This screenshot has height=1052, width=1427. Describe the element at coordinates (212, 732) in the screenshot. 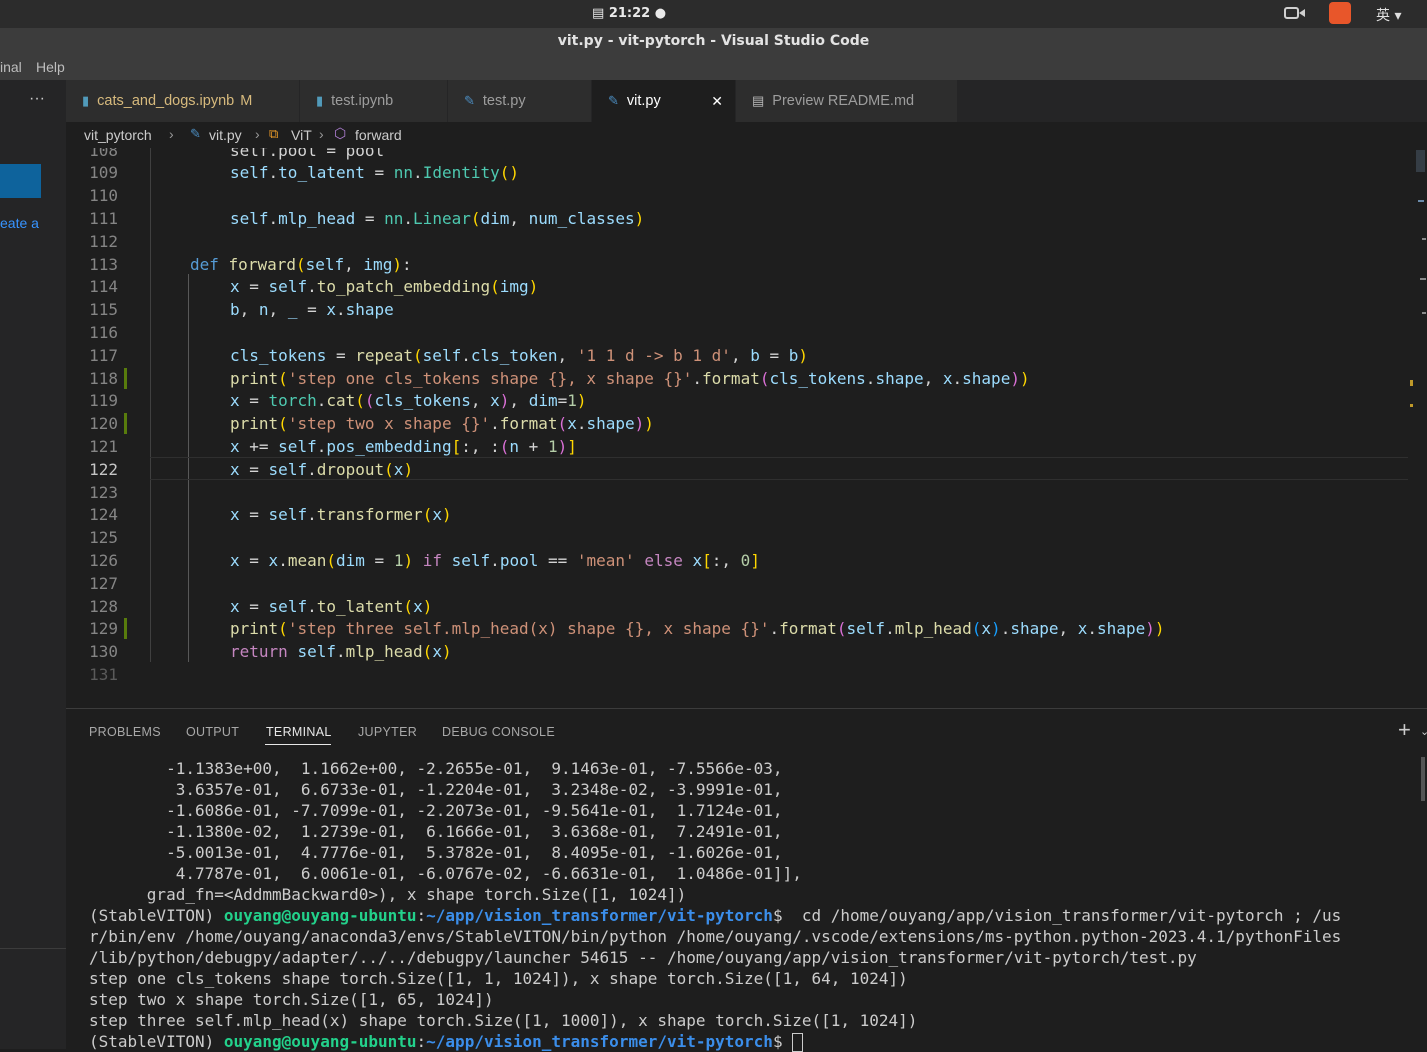

I see `tab-output: OUTPUT` at that location.